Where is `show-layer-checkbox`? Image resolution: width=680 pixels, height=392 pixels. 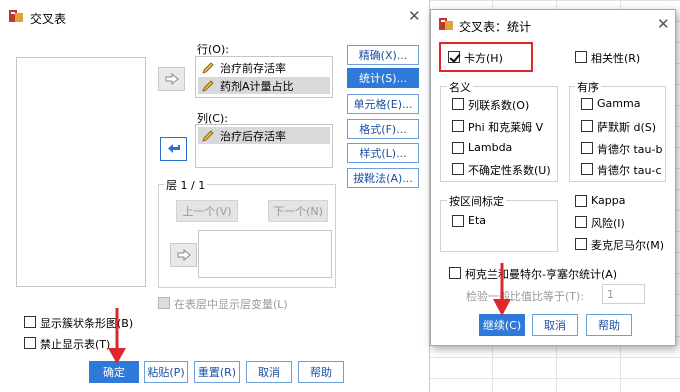
show-layer-checkbox is located at coordinates (164, 303).